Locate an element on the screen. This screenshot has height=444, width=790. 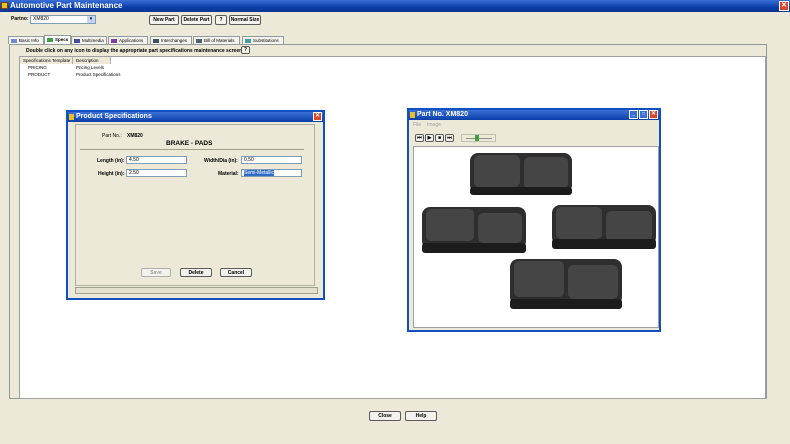
first-icon: ⏮ is located at coordinates (419, 138).